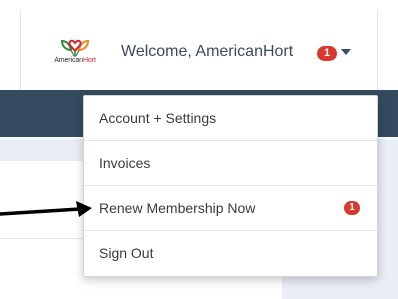 Image resolution: width=398 pixels, height=299 pixels. What do you see at coordinates (177, 208) in the screenshot?
I see `menu-item-label: Renew Membership Now` at bounding box center [177, 208].